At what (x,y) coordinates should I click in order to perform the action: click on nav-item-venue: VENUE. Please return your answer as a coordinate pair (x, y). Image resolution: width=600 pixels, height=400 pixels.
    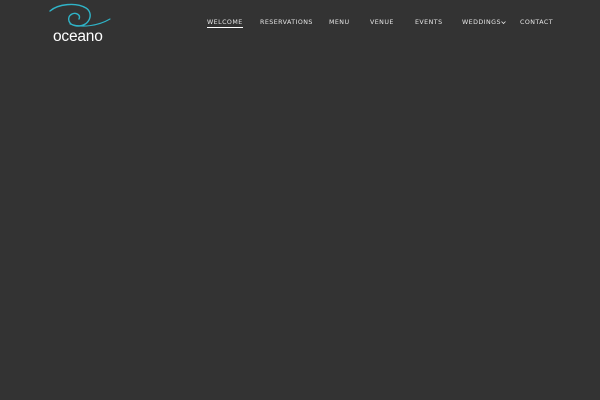
    Looking at the image, I should click on (382, 22).